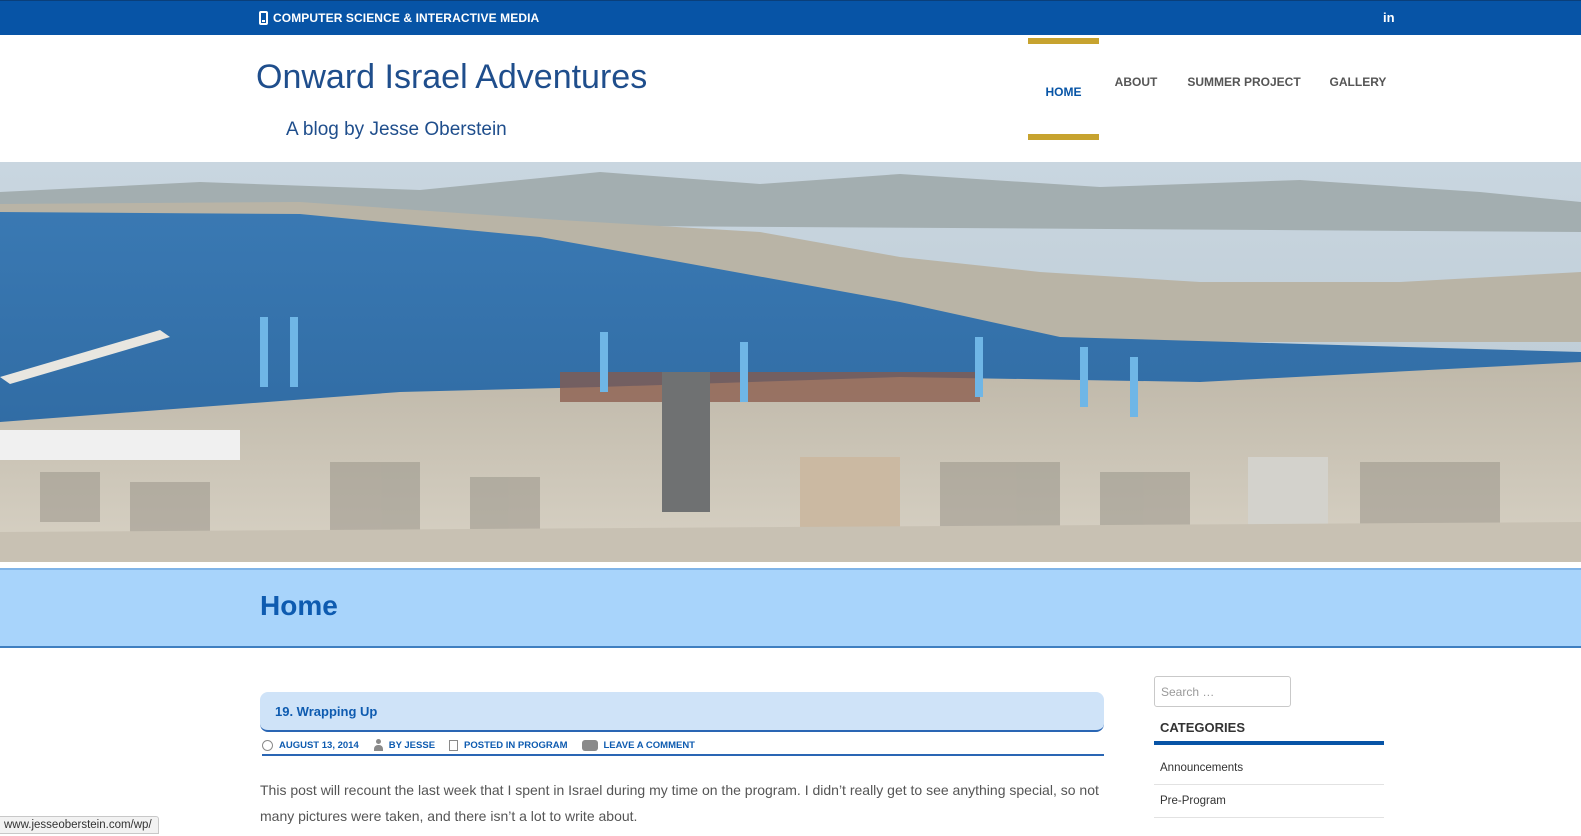 Image resolution: width=1581 pixels, height=836 pixels. I want to click on comment-icon, so click(589, 745).